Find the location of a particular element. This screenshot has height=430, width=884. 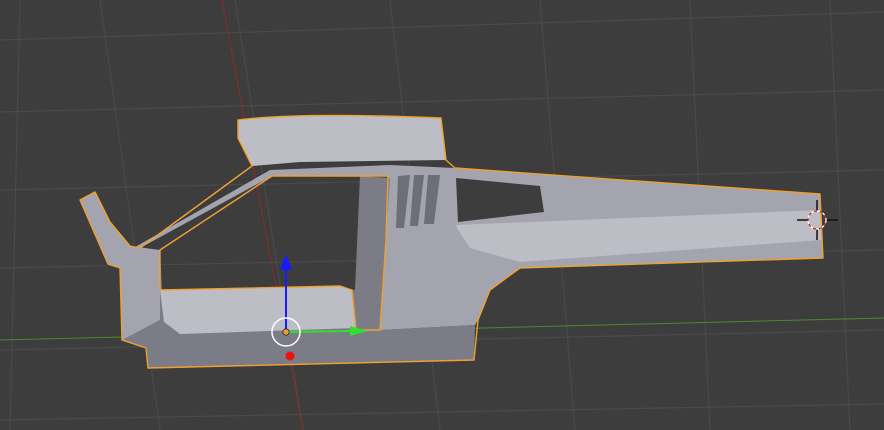

roof-panel is located at coordinates (342, 140).